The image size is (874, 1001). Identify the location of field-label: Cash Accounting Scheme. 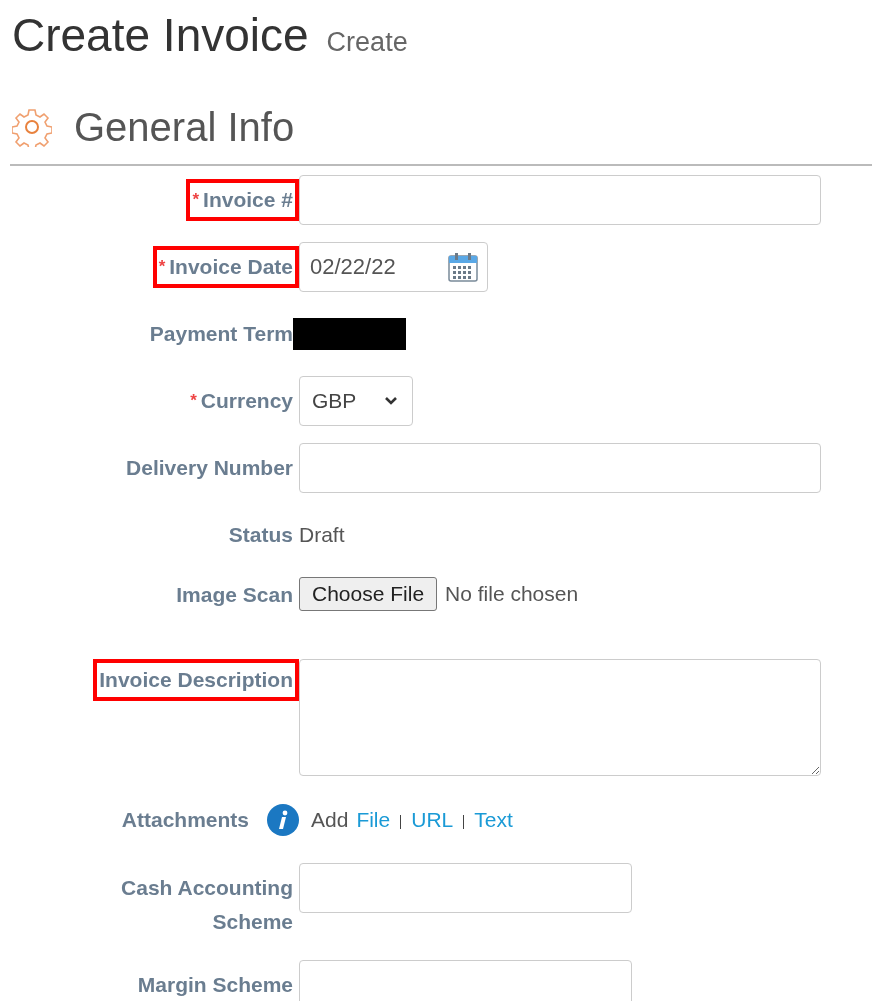
(207, 905).